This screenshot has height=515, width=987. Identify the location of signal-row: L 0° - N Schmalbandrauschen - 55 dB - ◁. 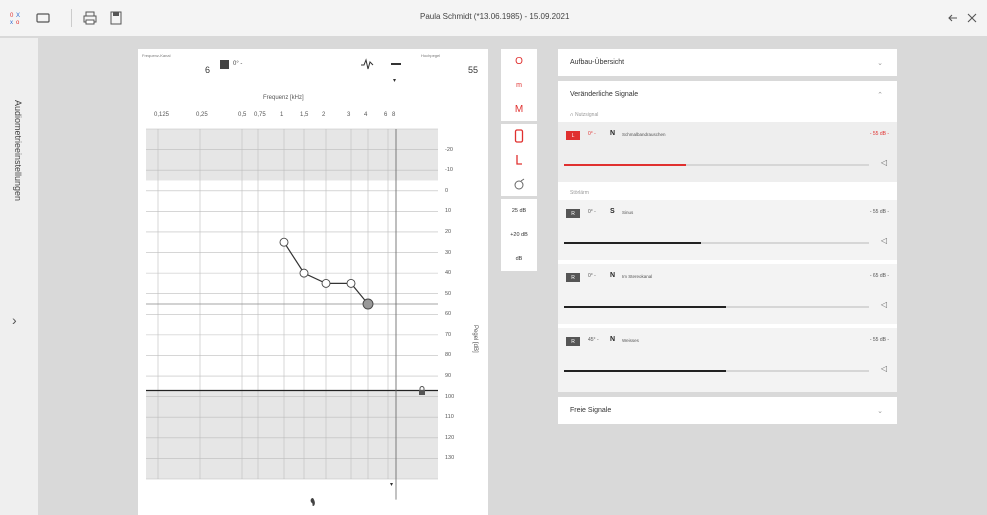
(727, 154).